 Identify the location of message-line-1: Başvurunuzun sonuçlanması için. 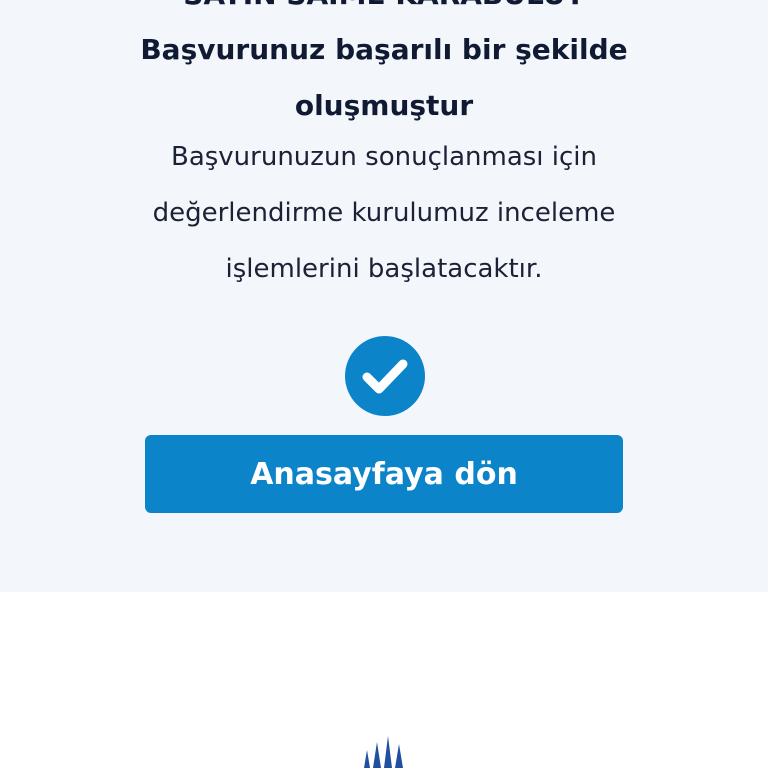
(384, 157).